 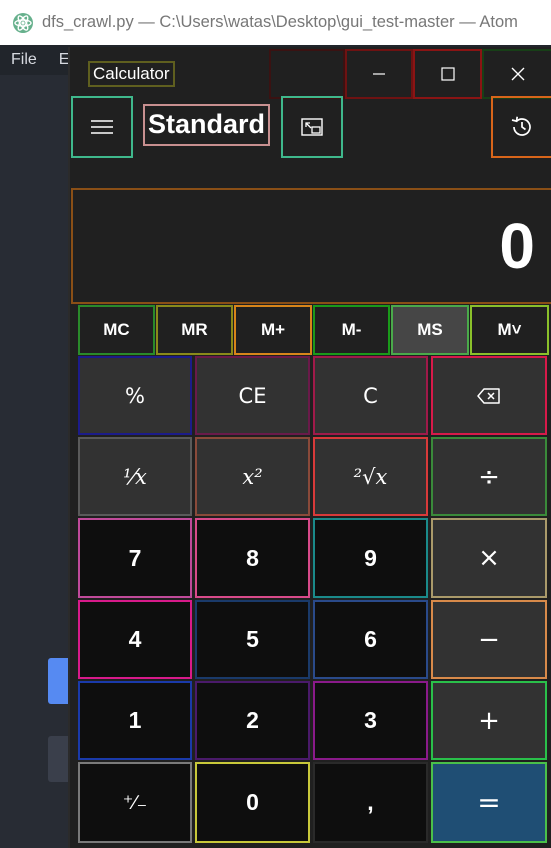 I want to click on keep-on-top-button, so click(x=312, y=127).